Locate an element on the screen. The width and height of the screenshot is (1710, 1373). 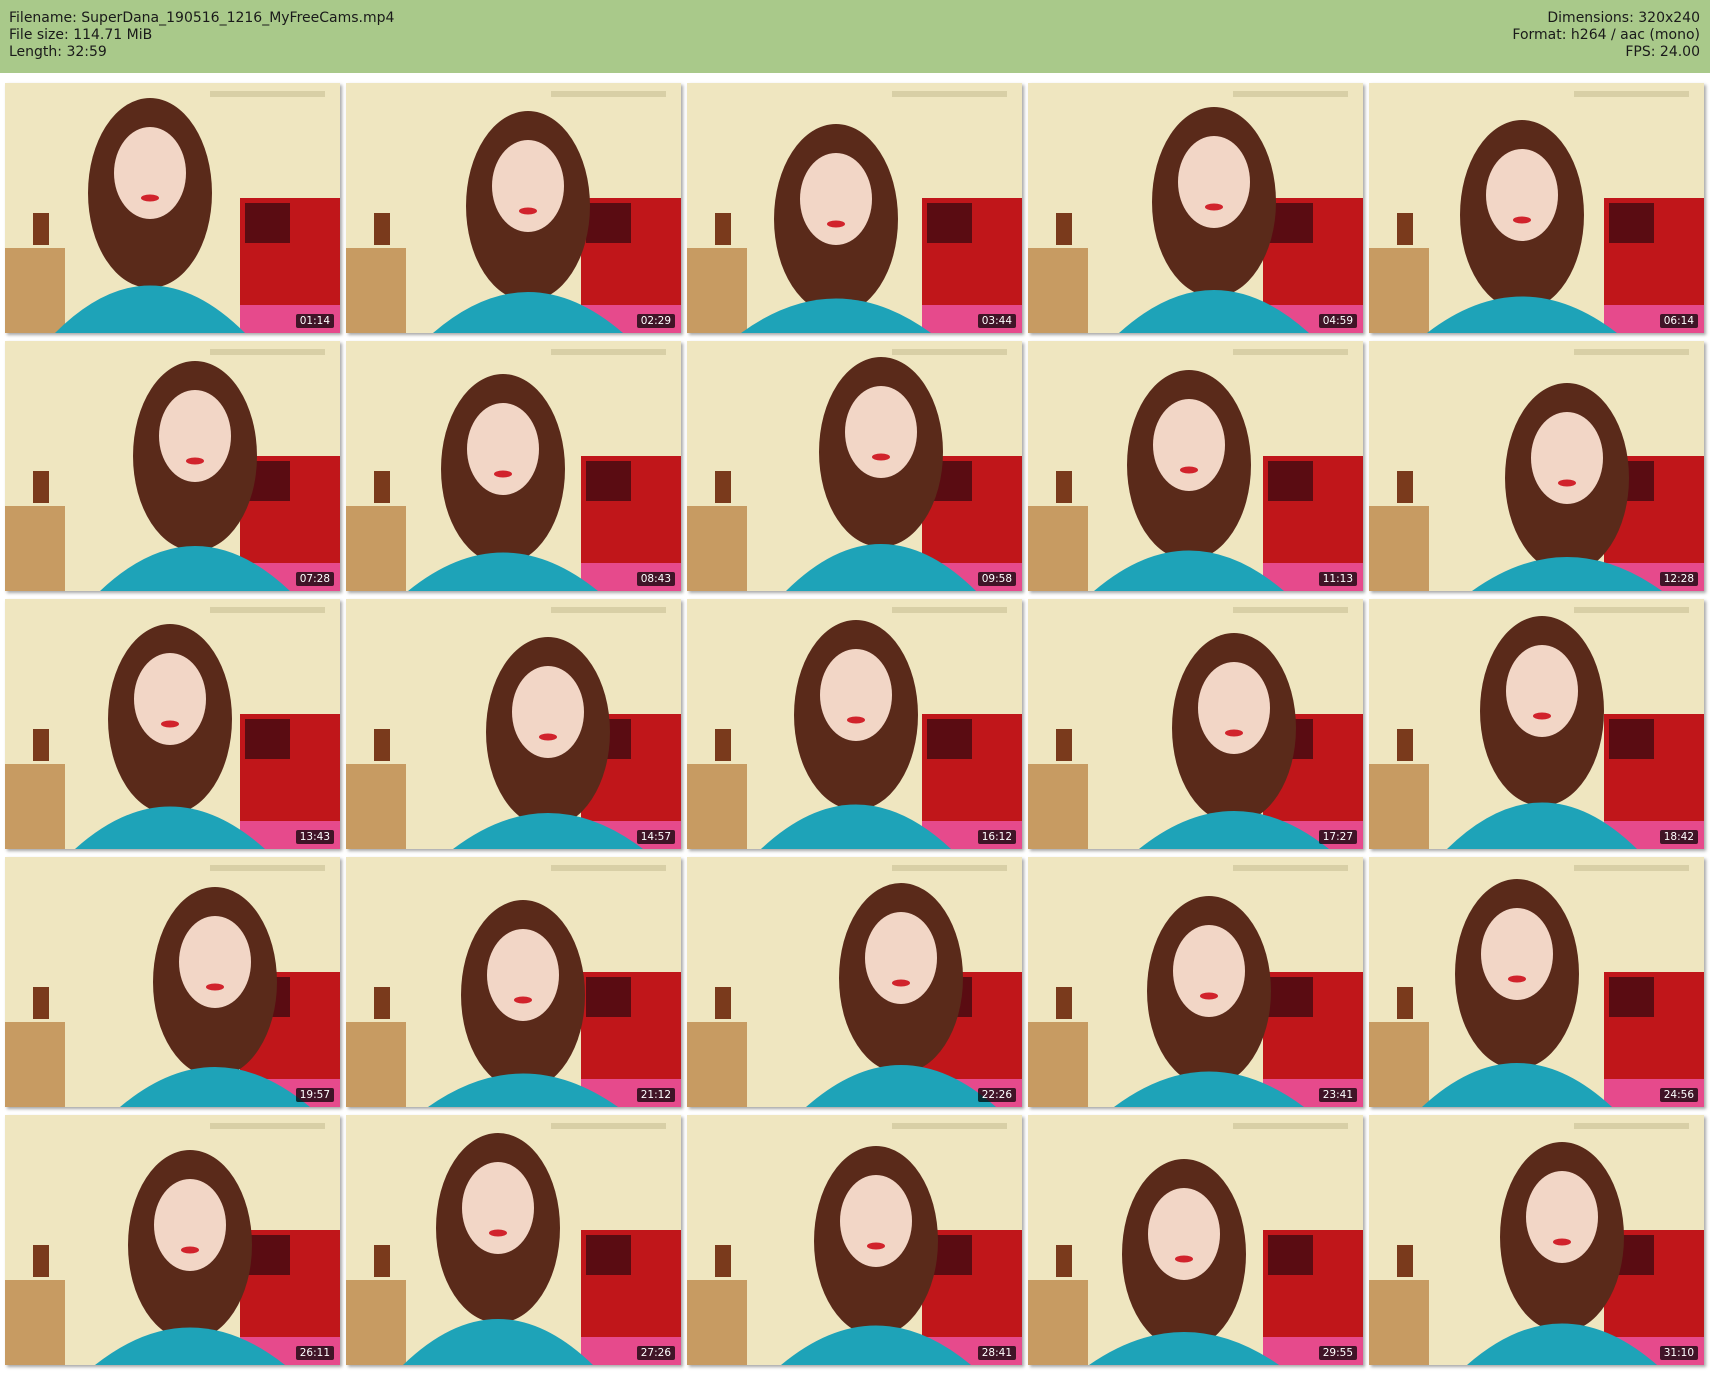
video-thumbnail: 23:41 is located at coordinates (1195, 982).